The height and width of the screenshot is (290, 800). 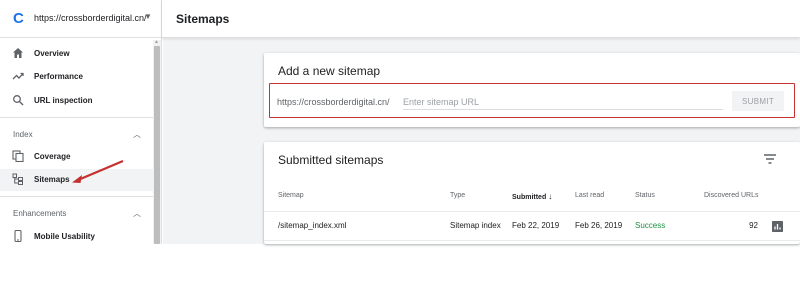 I want to click on top-bar: Sitemaps, so click(x=481, y=19).